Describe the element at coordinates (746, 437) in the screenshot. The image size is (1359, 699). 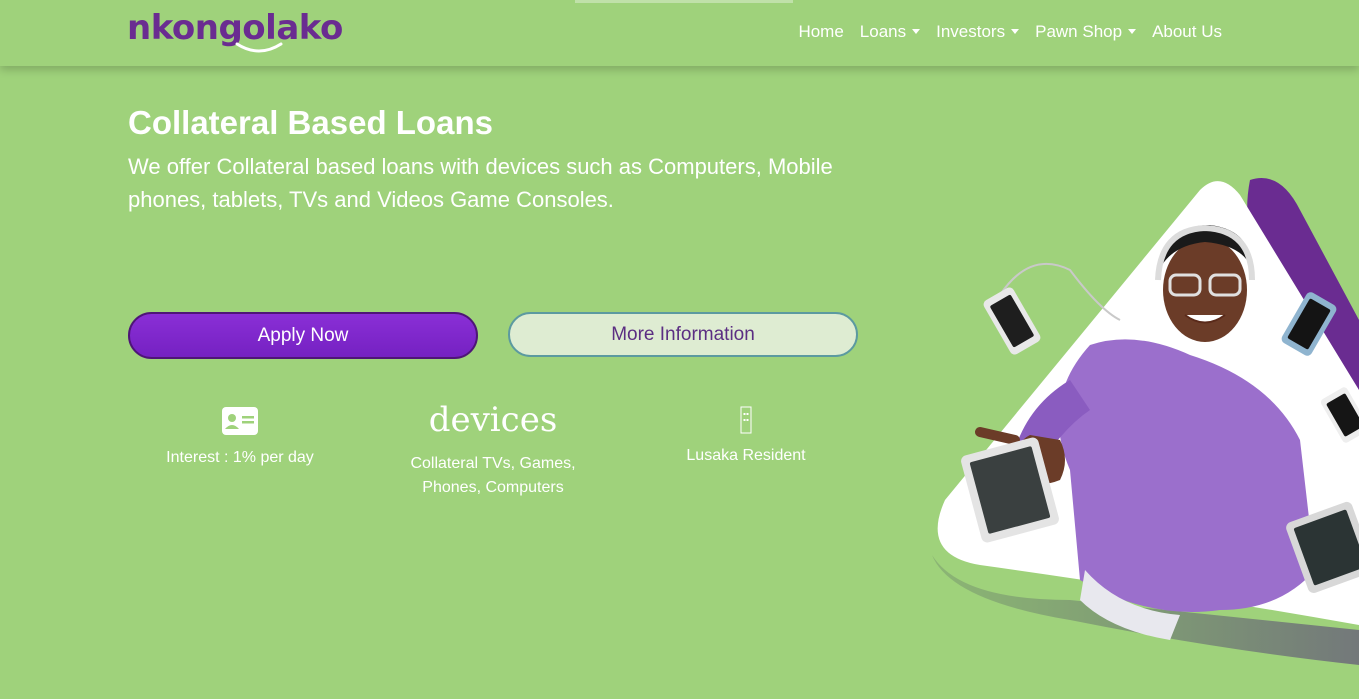
I see `feature-resident: Lusaka Resident` at that location.